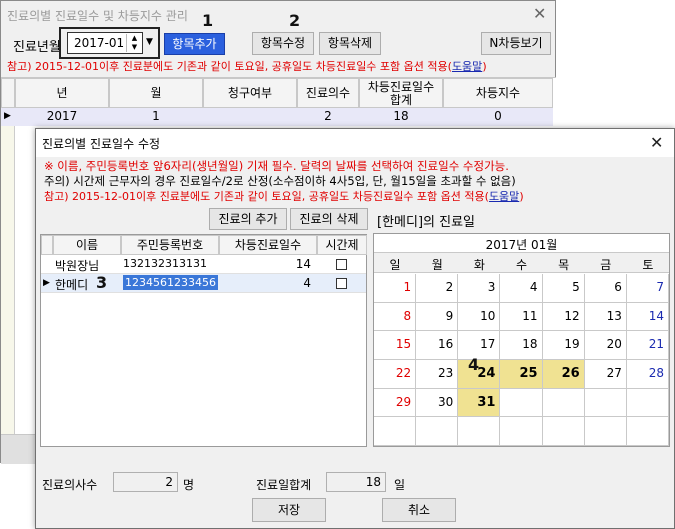 This screenshot has width=675, height=529. Describe the element at coordinates (563, 345) in the screenshot. I see `calendar-day: 19` at that location.